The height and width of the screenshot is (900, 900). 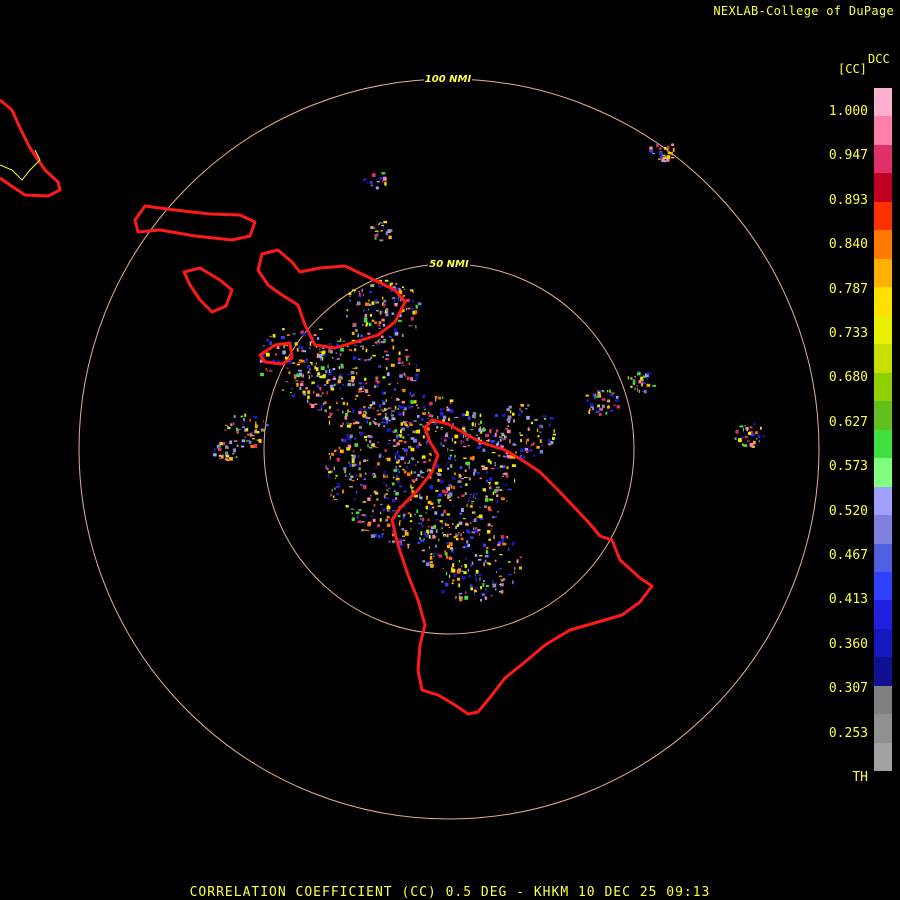 What do you see at coordinates (803, 11) in the screenshot?
I see `credit-label: NEXLAB-College of DuPage` at bounding box center [803, 11].